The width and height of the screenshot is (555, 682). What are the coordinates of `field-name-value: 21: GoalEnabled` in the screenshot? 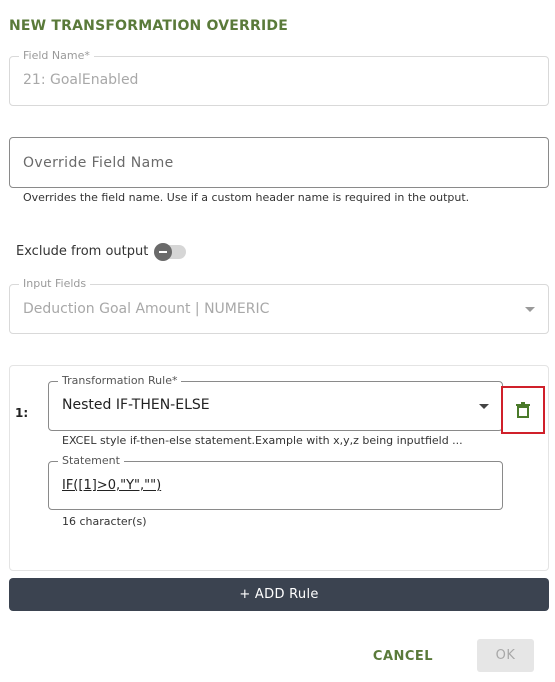 It's located at (81, 80).